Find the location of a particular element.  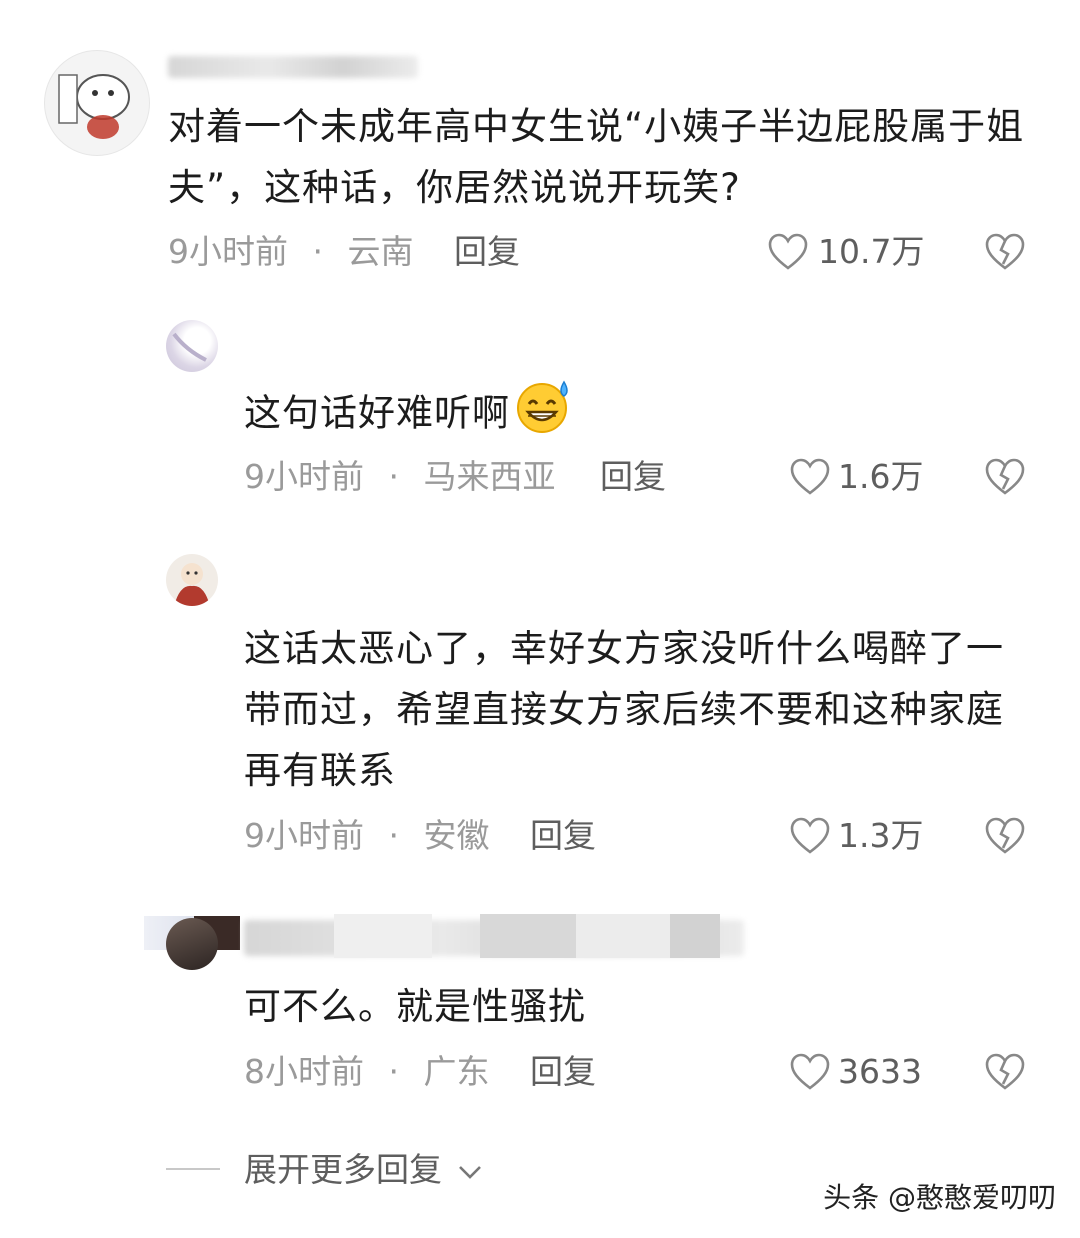

comment-text: 对着一个未成年高中女生说“小姨子半边屁股属于姐夫”，这种话，你居然说说开玩笑? is located at coordinates (596, 157).